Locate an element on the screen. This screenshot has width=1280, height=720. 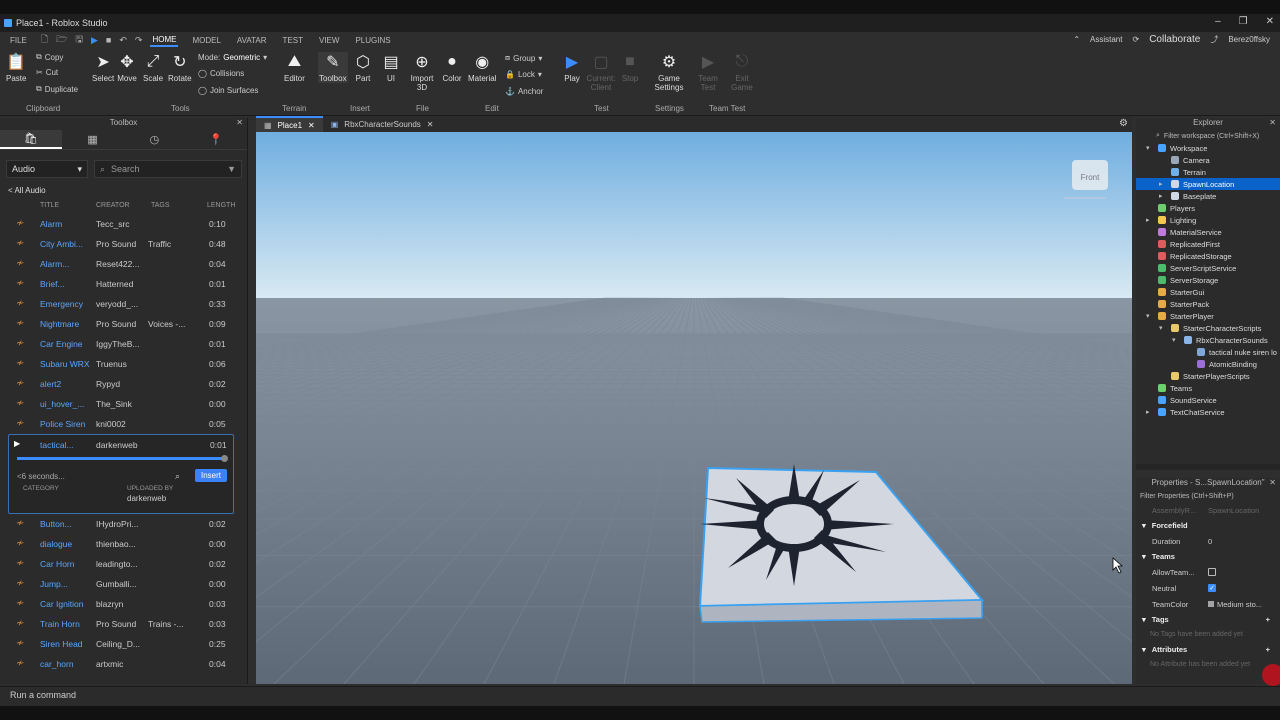
list-item: ≁ alert2 Rypyd 0:02 is located at coordinates (120, 384).